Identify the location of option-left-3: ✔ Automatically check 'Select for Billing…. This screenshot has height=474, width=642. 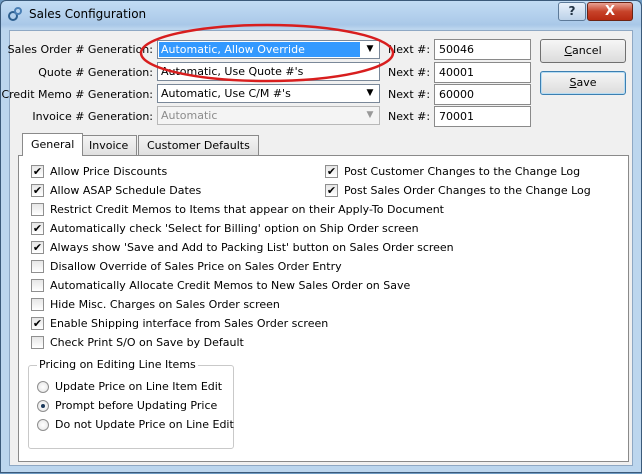
(225, 228).